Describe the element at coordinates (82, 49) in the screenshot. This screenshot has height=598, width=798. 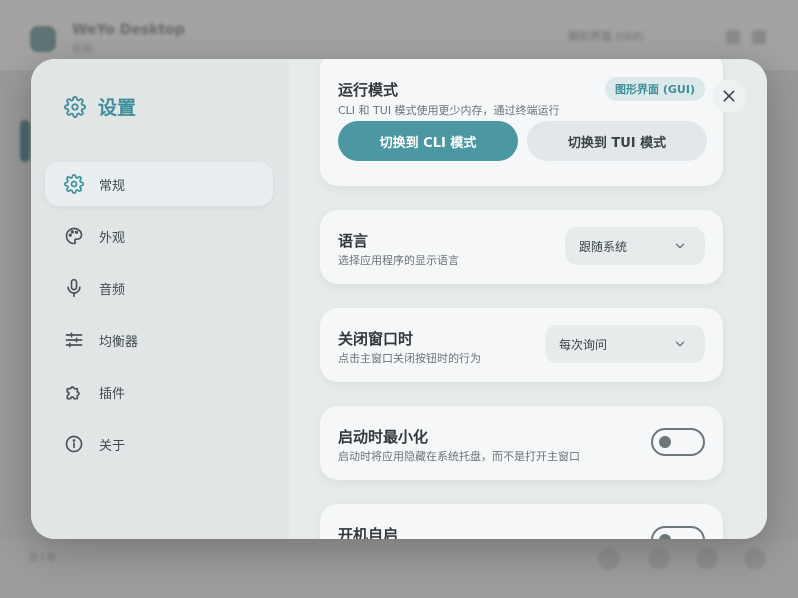
I see `background-app-subtitle: 就绪` at that location.